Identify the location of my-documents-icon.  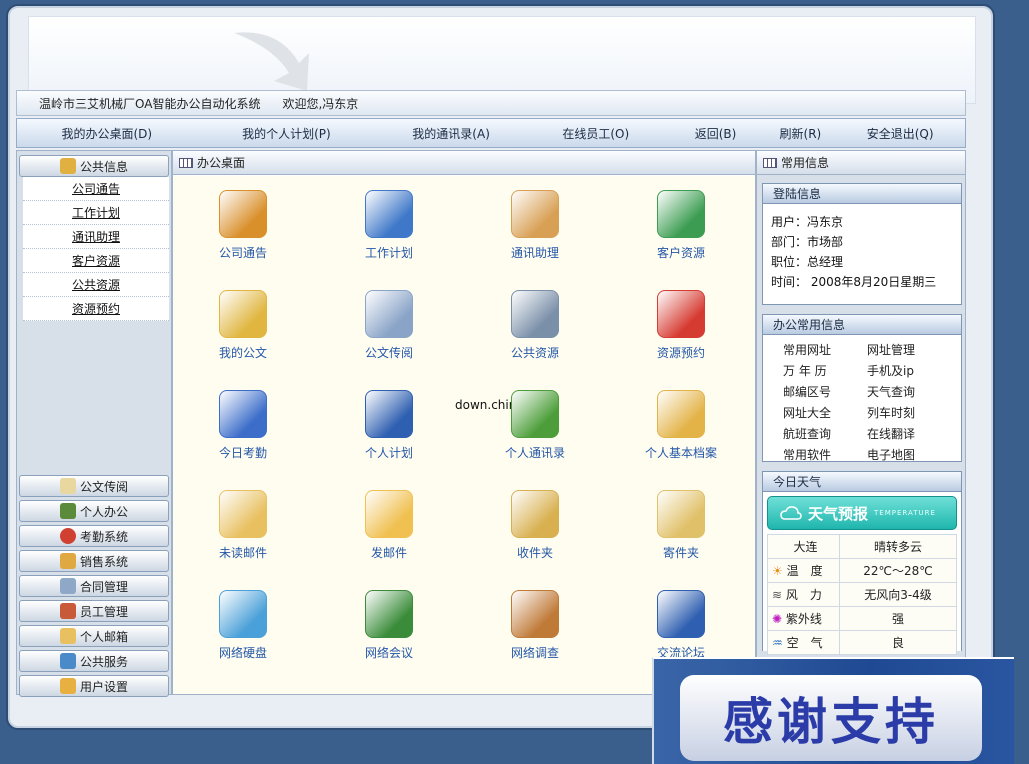
(243, 314).